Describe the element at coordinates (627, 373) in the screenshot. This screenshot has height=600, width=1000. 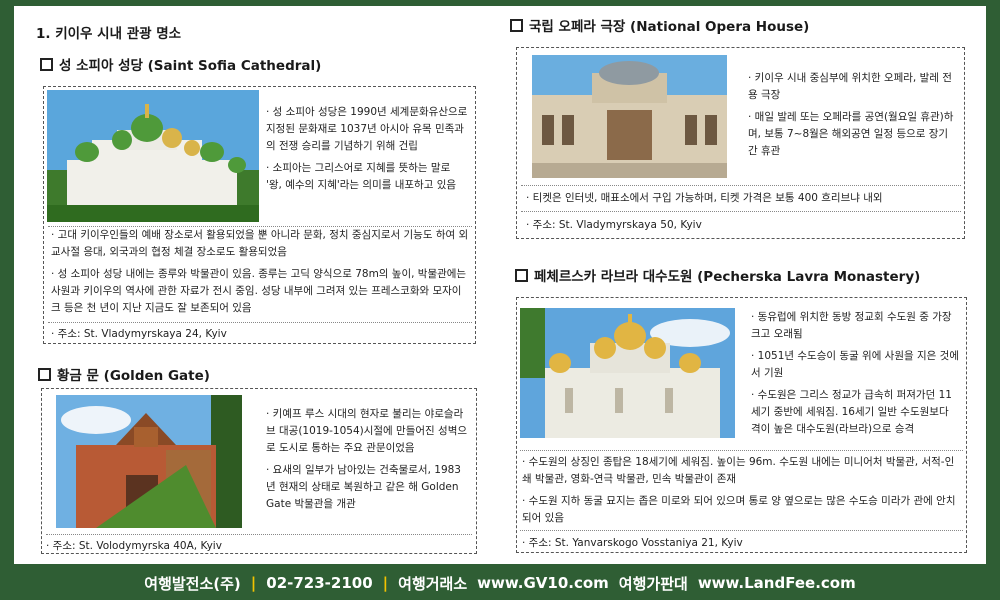
I see `lavra-monastery-photo` at that location.